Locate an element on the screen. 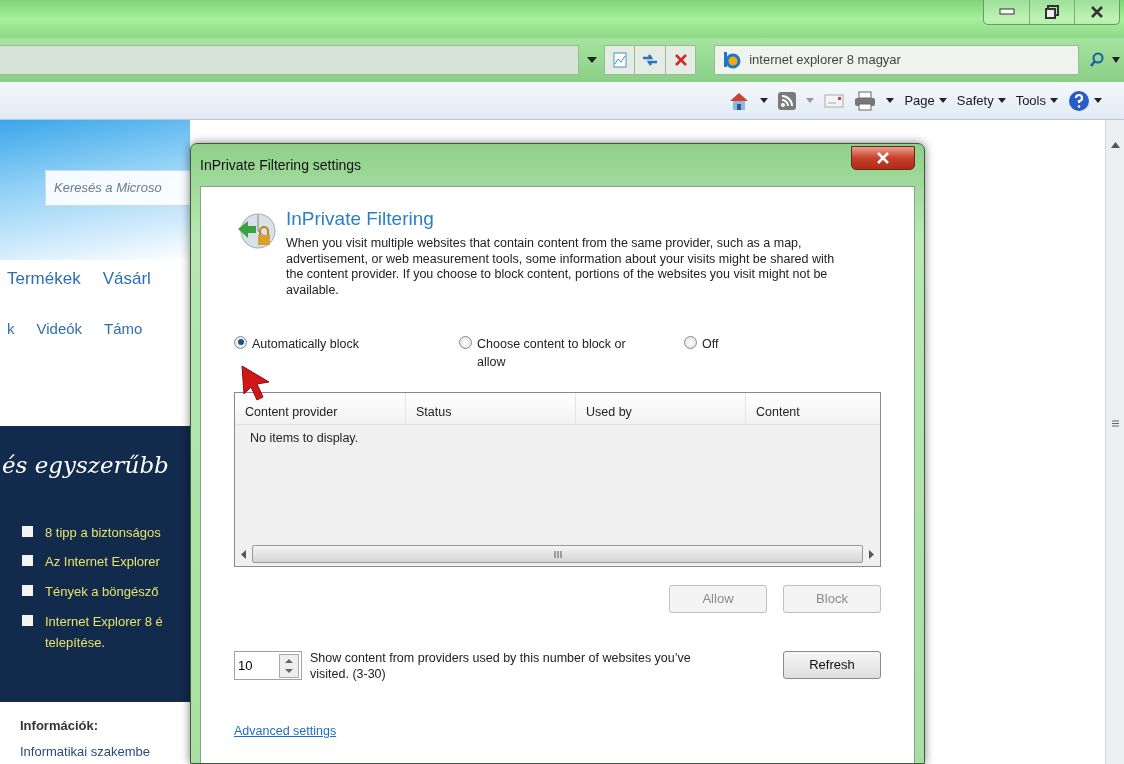  scrollbar-thumb is located at coordinates (557, 554).